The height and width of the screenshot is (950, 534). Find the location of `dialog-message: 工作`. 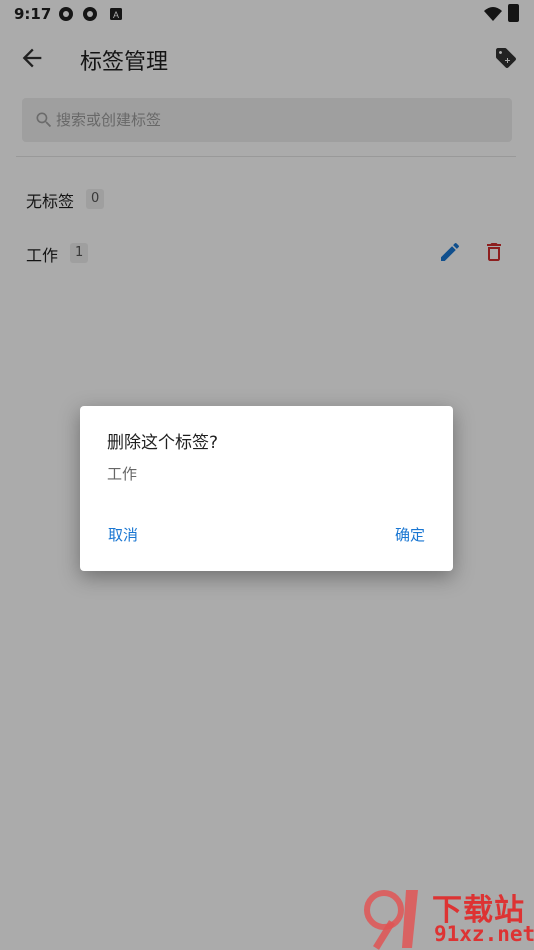

dialog-message: 工作 is located at coordinates (122, 474).